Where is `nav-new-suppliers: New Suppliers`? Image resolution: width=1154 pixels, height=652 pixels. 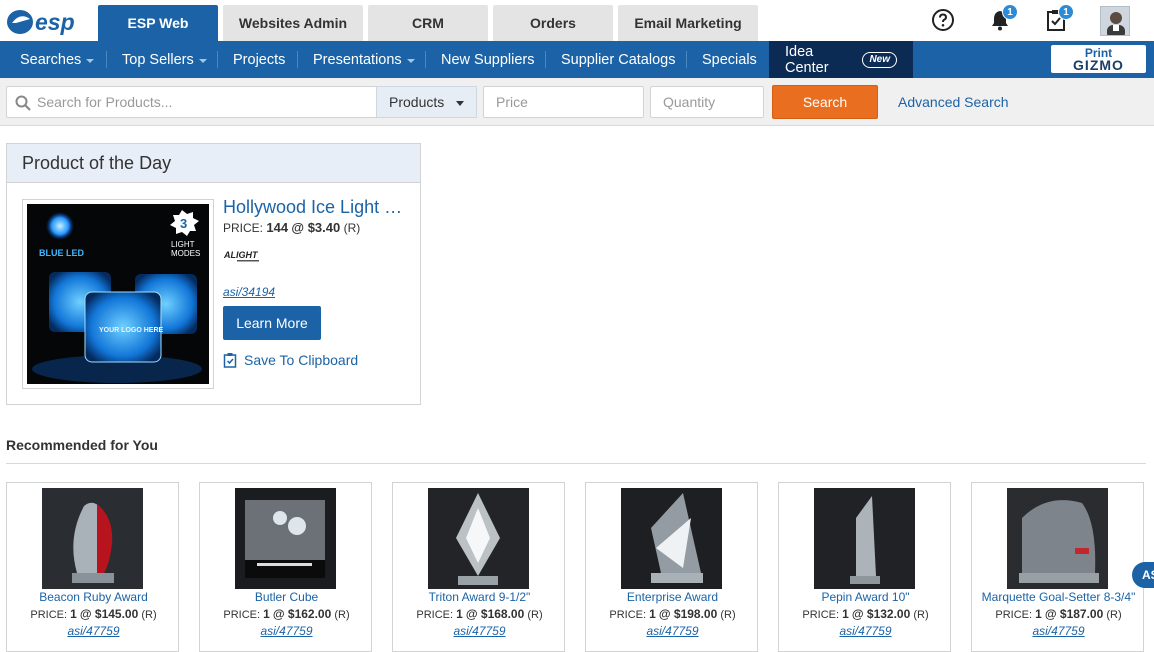
nav-new-suppliers: New Suppliers is located at coordinates (488, 59).